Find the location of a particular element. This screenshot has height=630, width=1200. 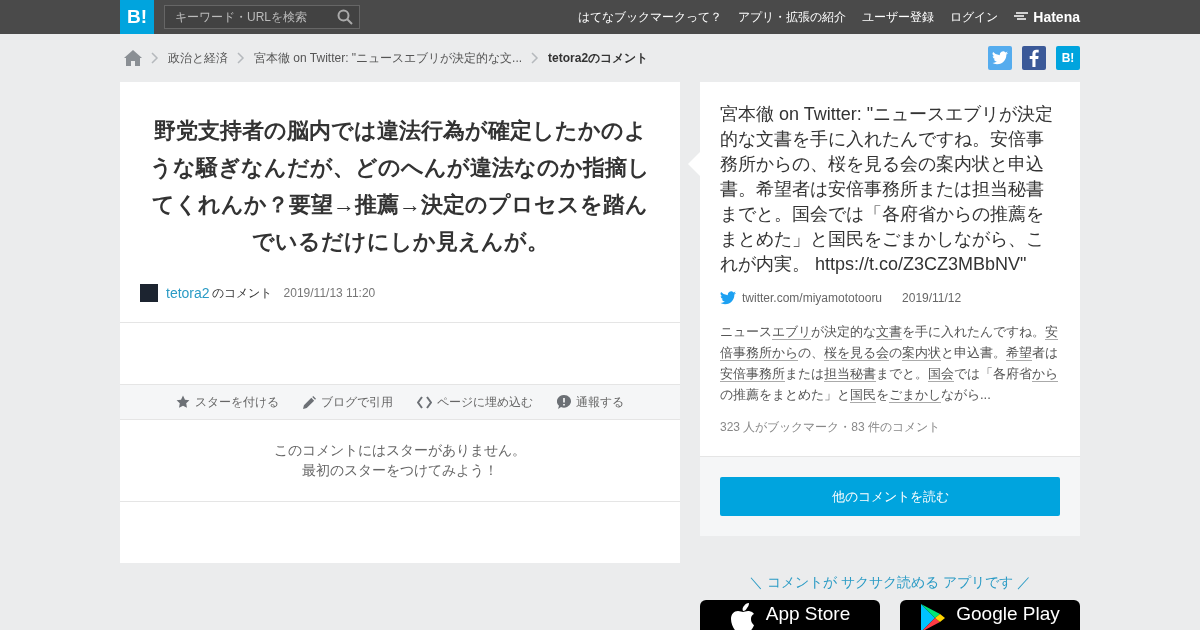

no-star-message: このコメントにはスターがありません。 is located at coordinates (400, 450).